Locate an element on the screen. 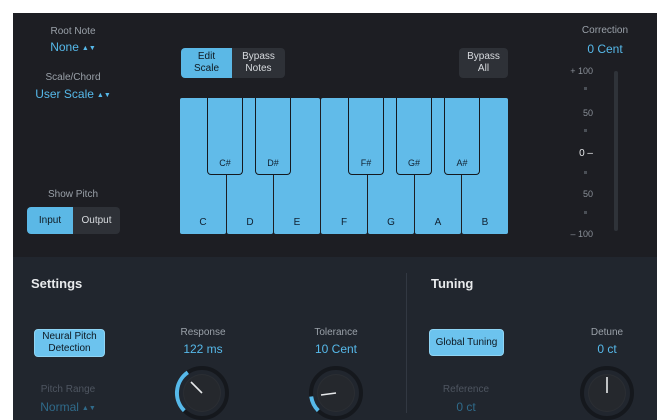  tuning-title: Tuning is located at coordinates (452, 283).